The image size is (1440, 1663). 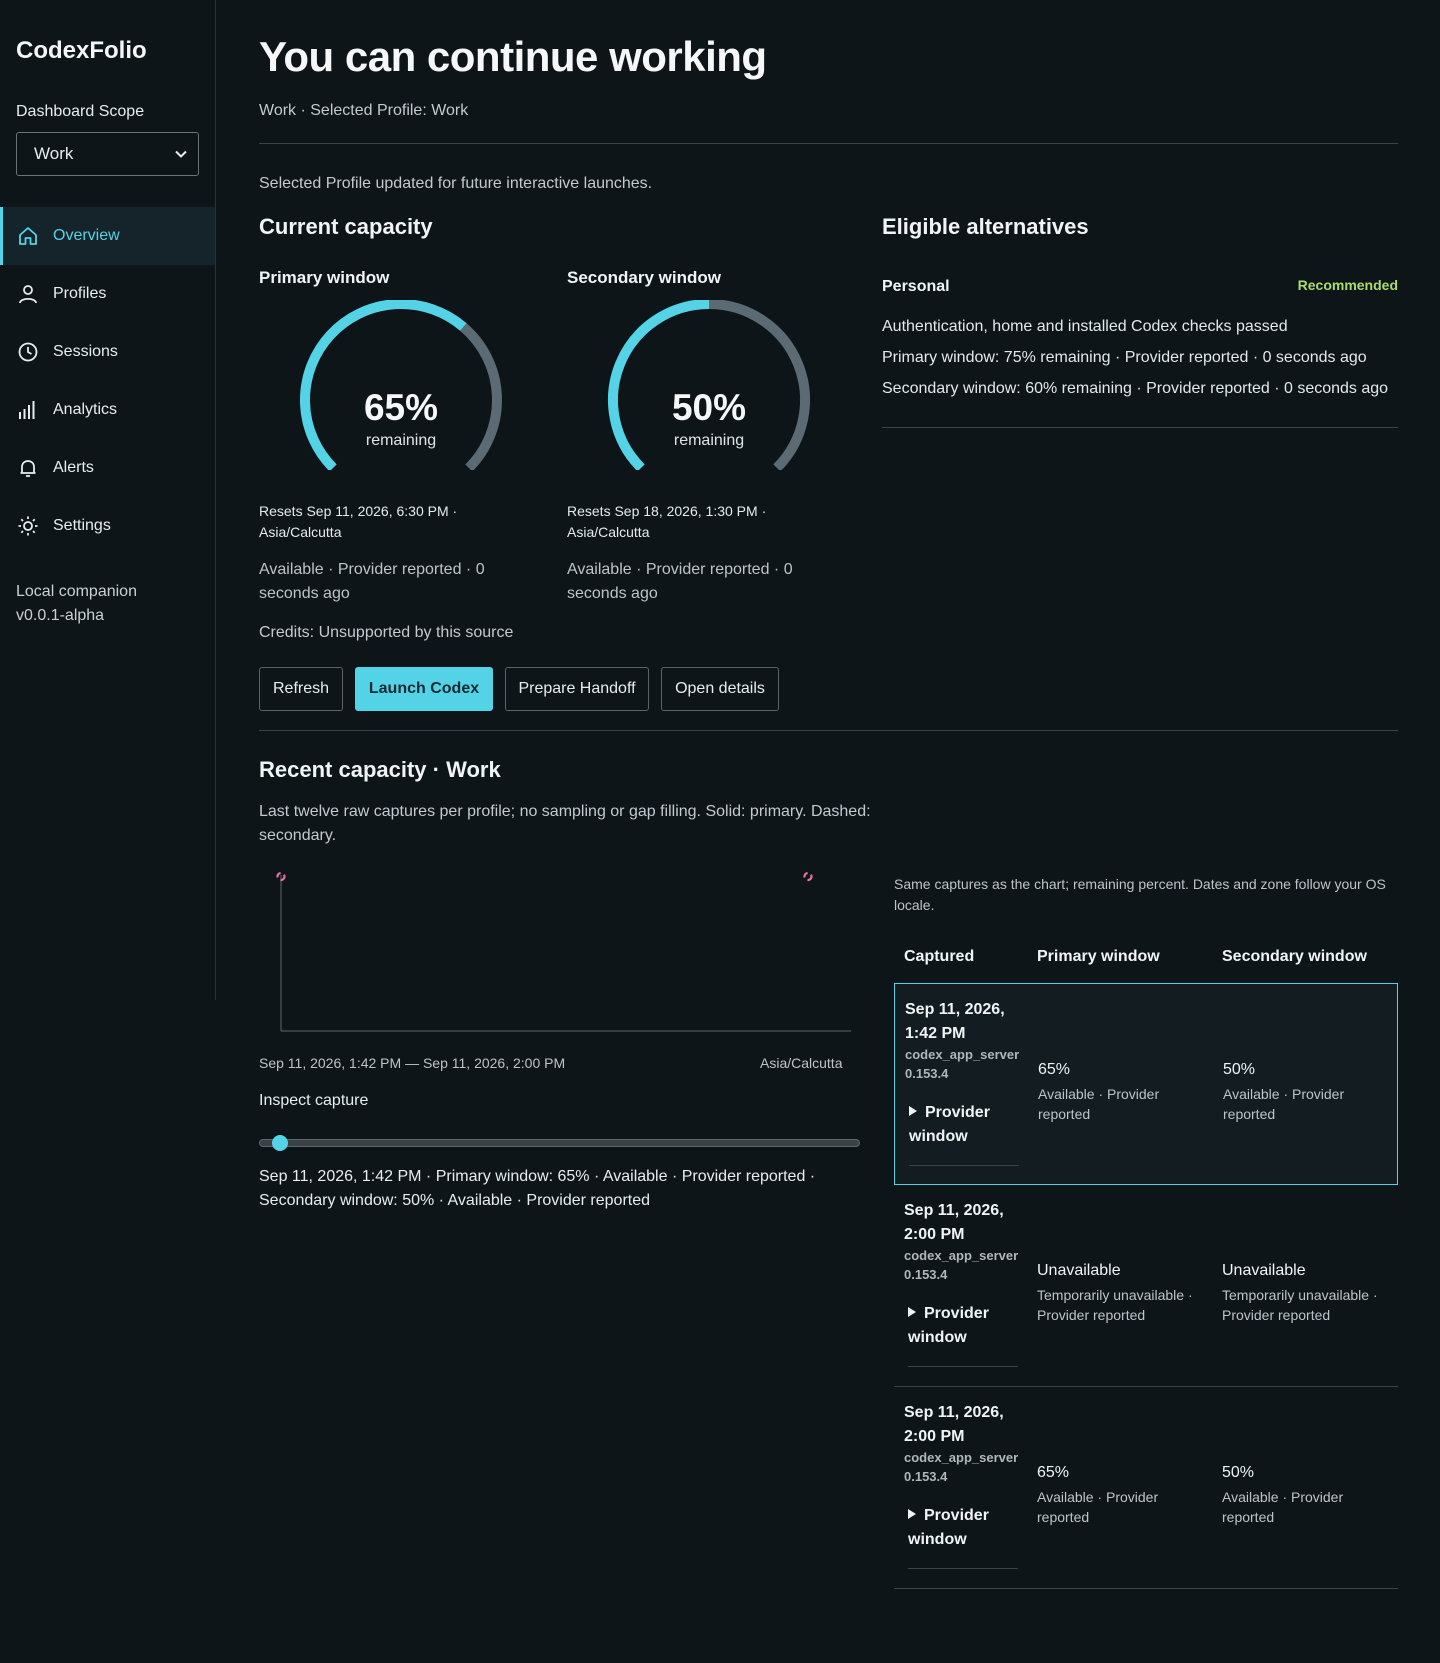 I want to click on sidebar-item-alerts: Alerts, so click(x=107, y=468).